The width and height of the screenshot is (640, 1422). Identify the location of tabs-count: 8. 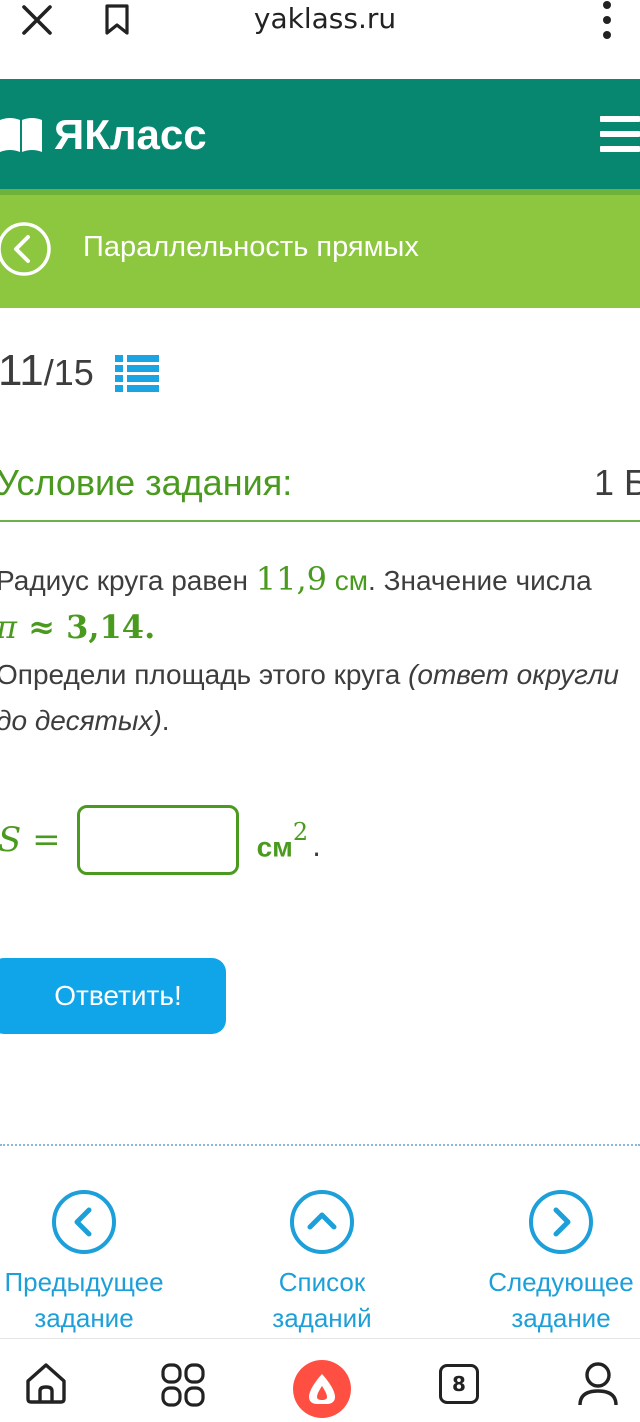
(459, 1384).